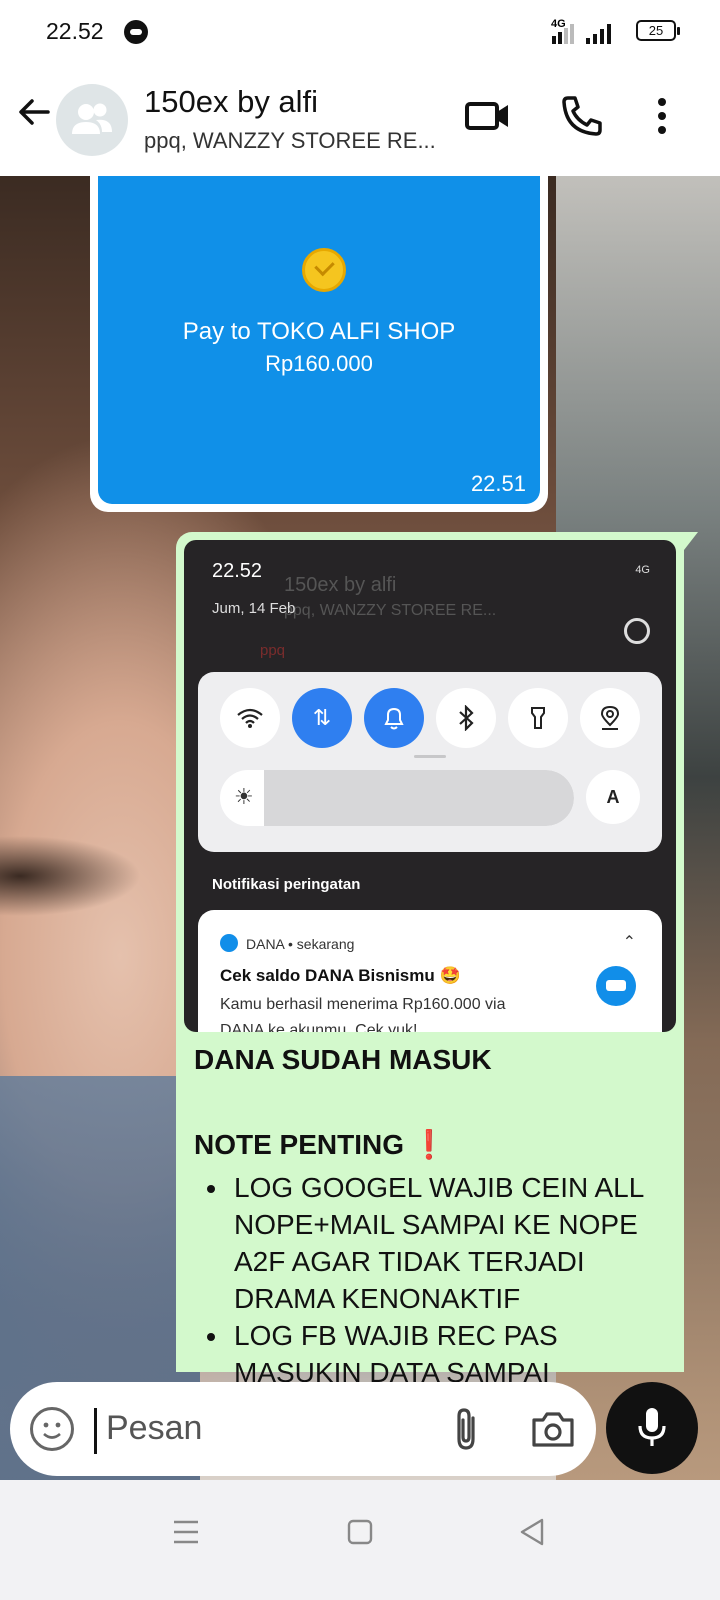 The width and height of the screenshot is (720, 1600). I want to click on microphone-icon, so click(652, 1427).